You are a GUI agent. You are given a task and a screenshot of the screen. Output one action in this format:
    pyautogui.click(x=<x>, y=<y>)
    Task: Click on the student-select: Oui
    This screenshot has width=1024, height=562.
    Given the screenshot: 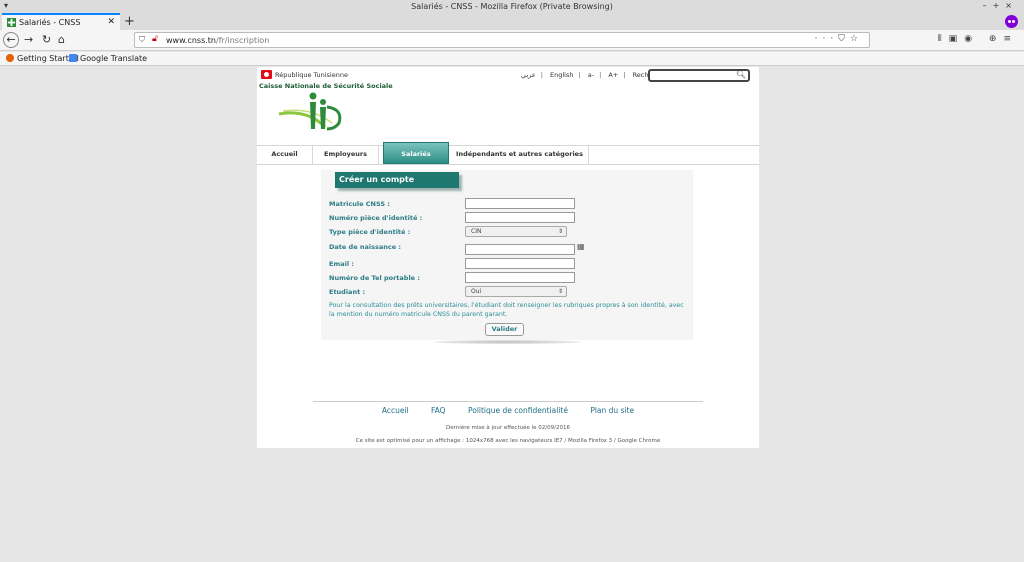 What is the action you would take?
    pyautogui.click(x=516, y=291)
    